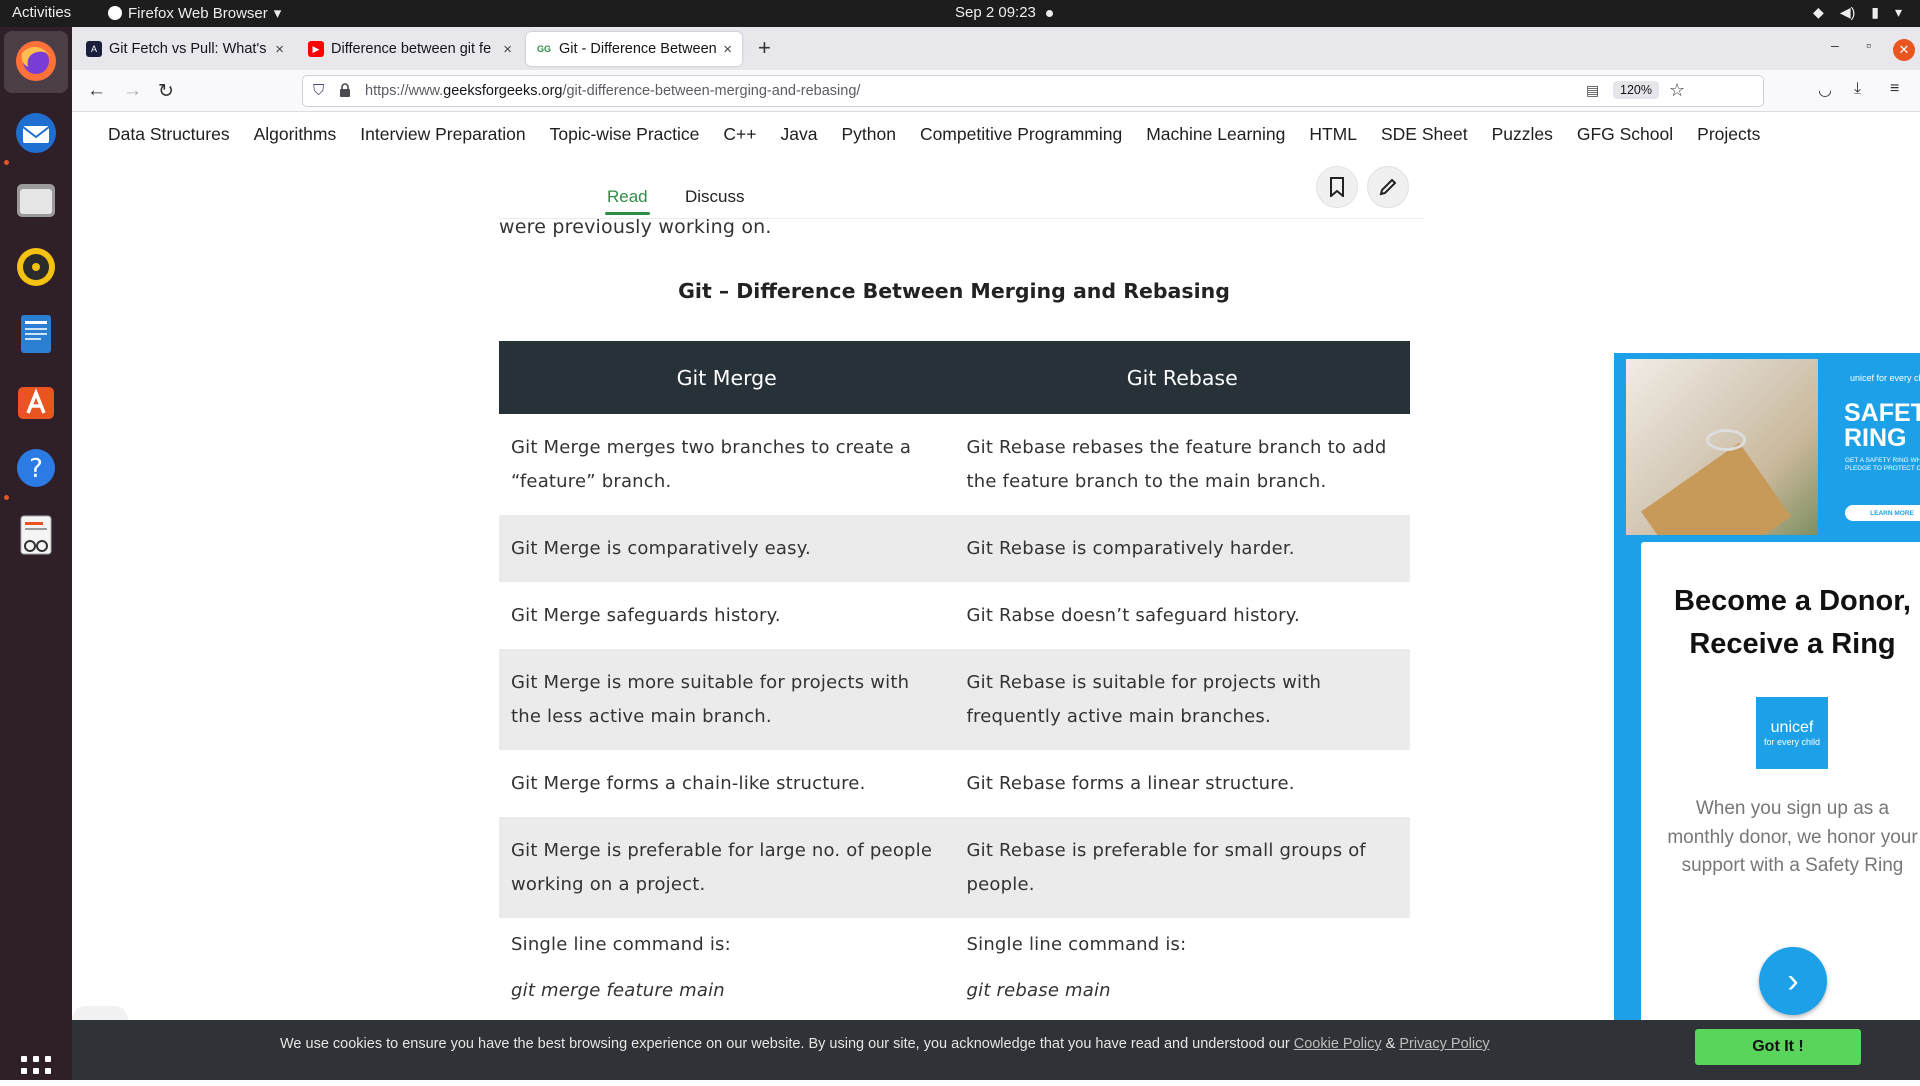 Image resolution: width=1920 pixels, height=1086 pixels. What do you see at coordinates (1215, 134) in the screenshot?
I see `nav-machine-learning: Machine Learning` at bounding box center [1215, 134].